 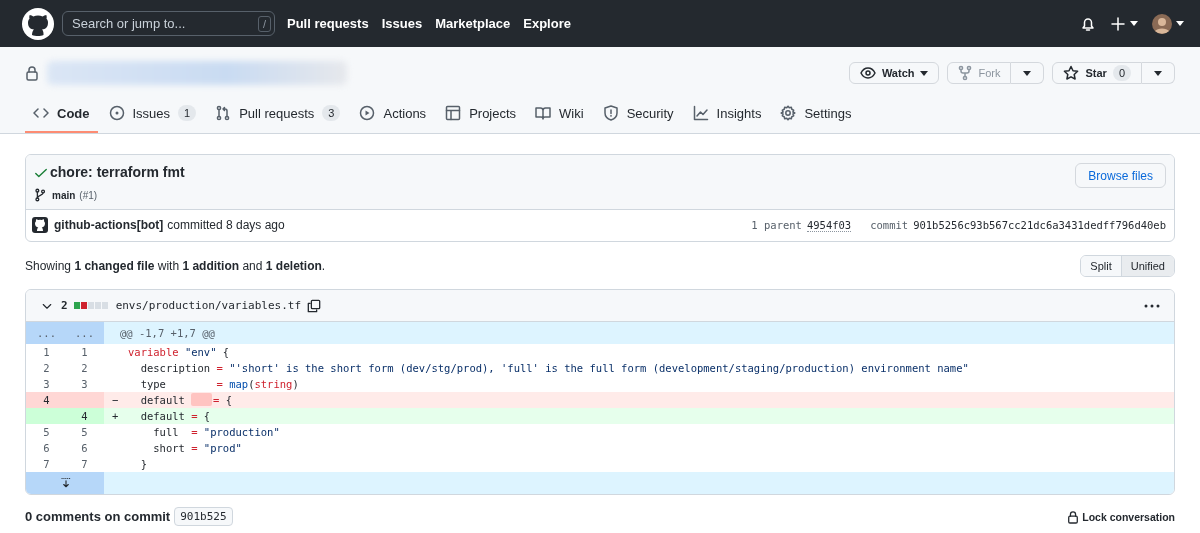 I want to click on pull-request-icon, so click(x=223, y=113).